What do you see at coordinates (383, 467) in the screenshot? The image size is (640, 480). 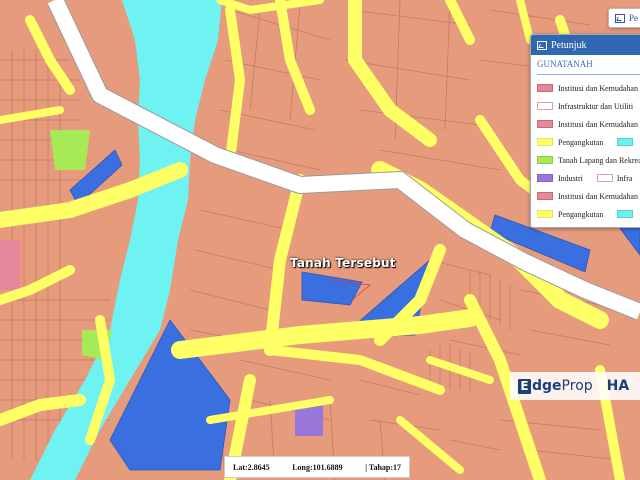 I see `zoom-level-readout: | Tahap:17` at bounding box center [383, 467].